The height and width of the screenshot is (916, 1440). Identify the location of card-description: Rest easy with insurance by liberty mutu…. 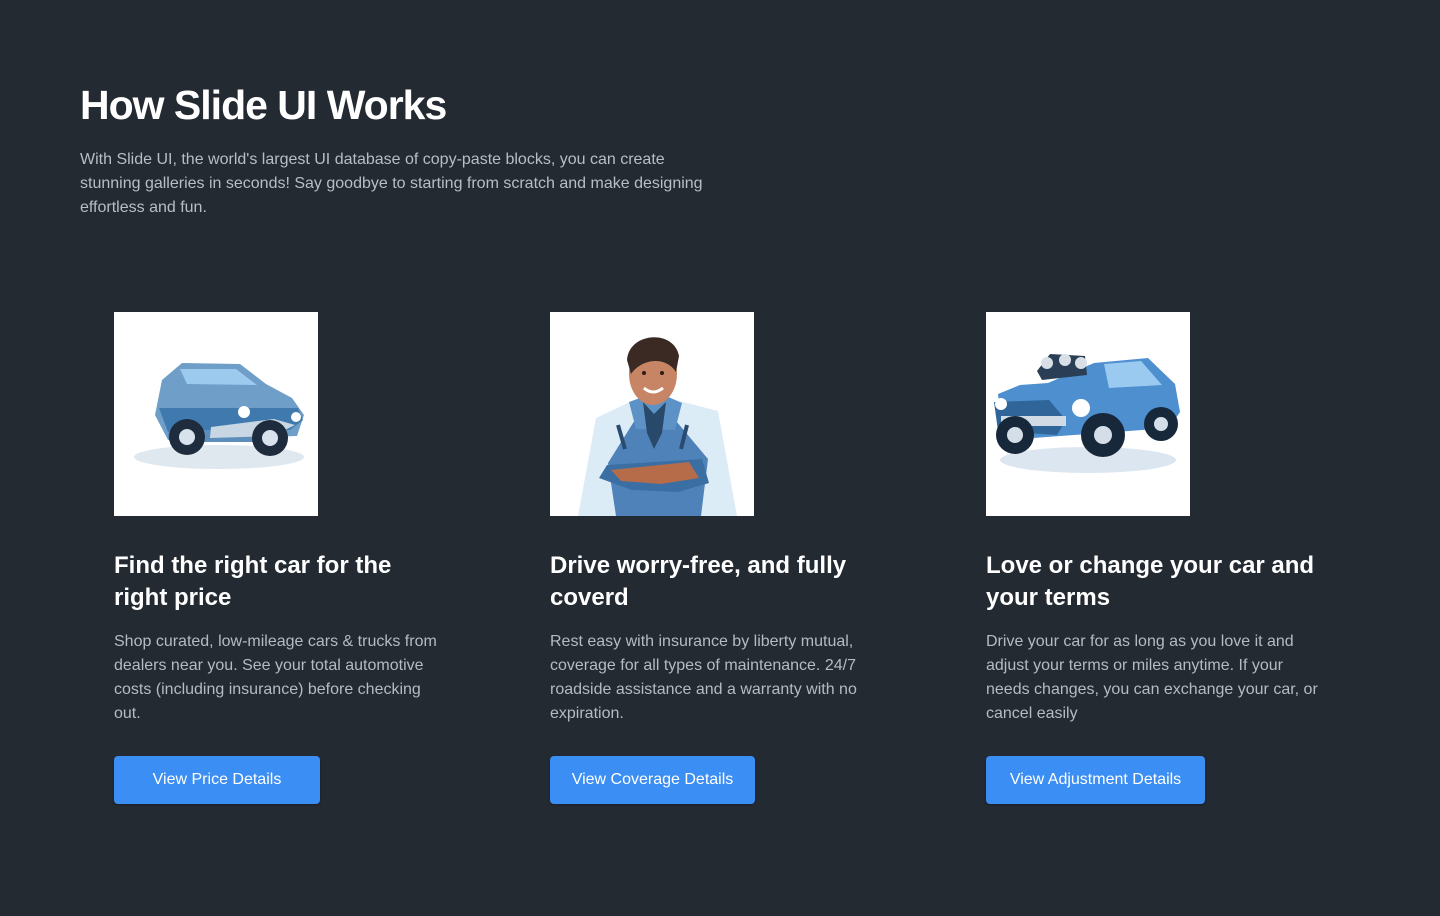
(703, 677).